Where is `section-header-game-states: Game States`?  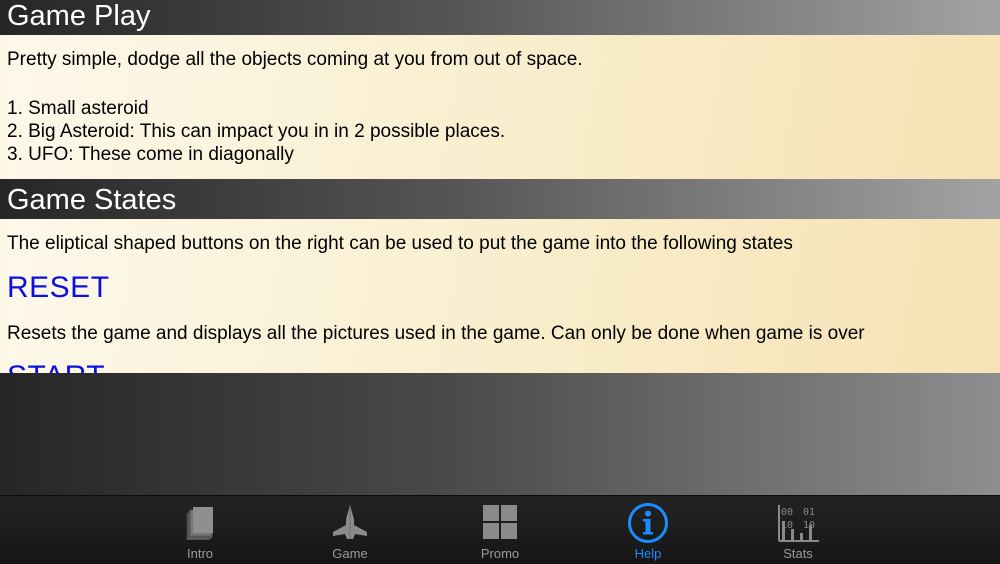
section-header-game-states: Game States is located at coordinates (500, 199).